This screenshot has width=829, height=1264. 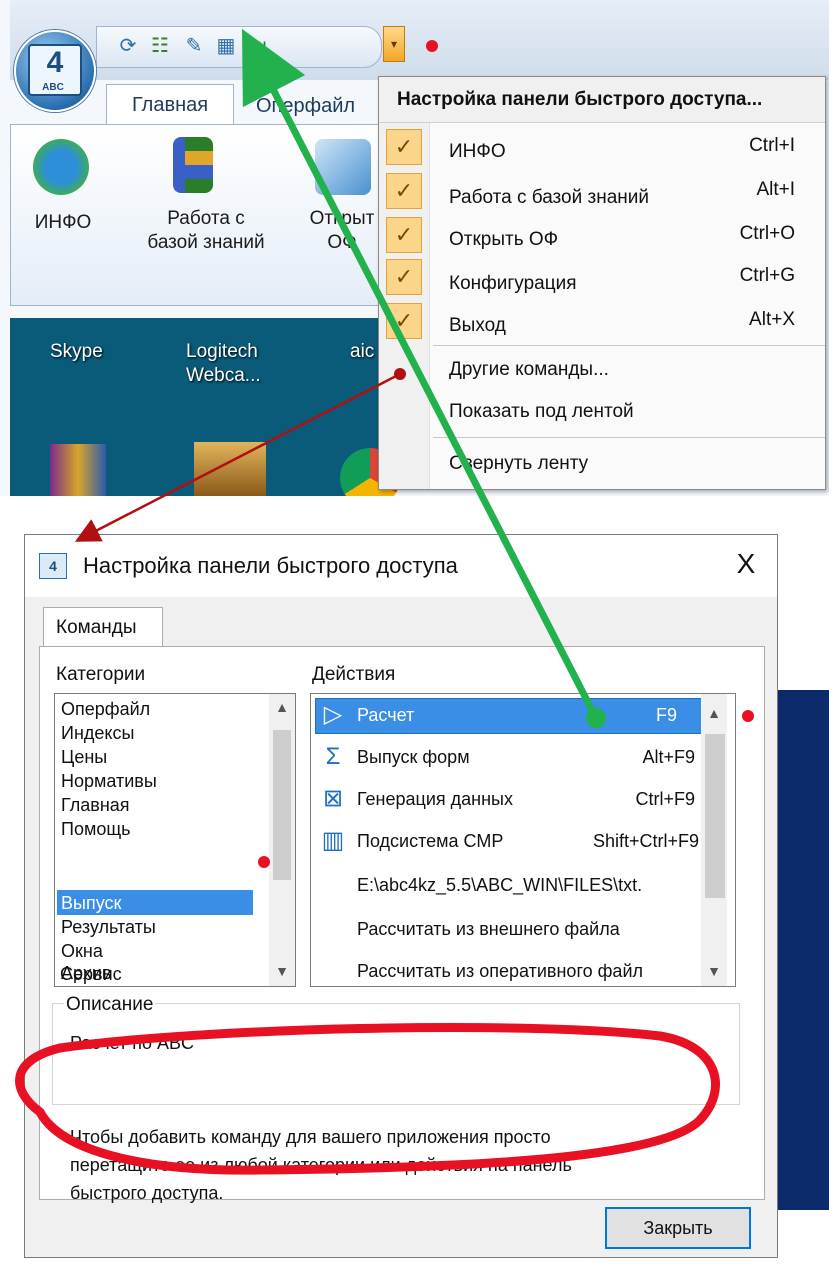 I want to click on red-highlight-ellipse, so click(x=367, y=1098).